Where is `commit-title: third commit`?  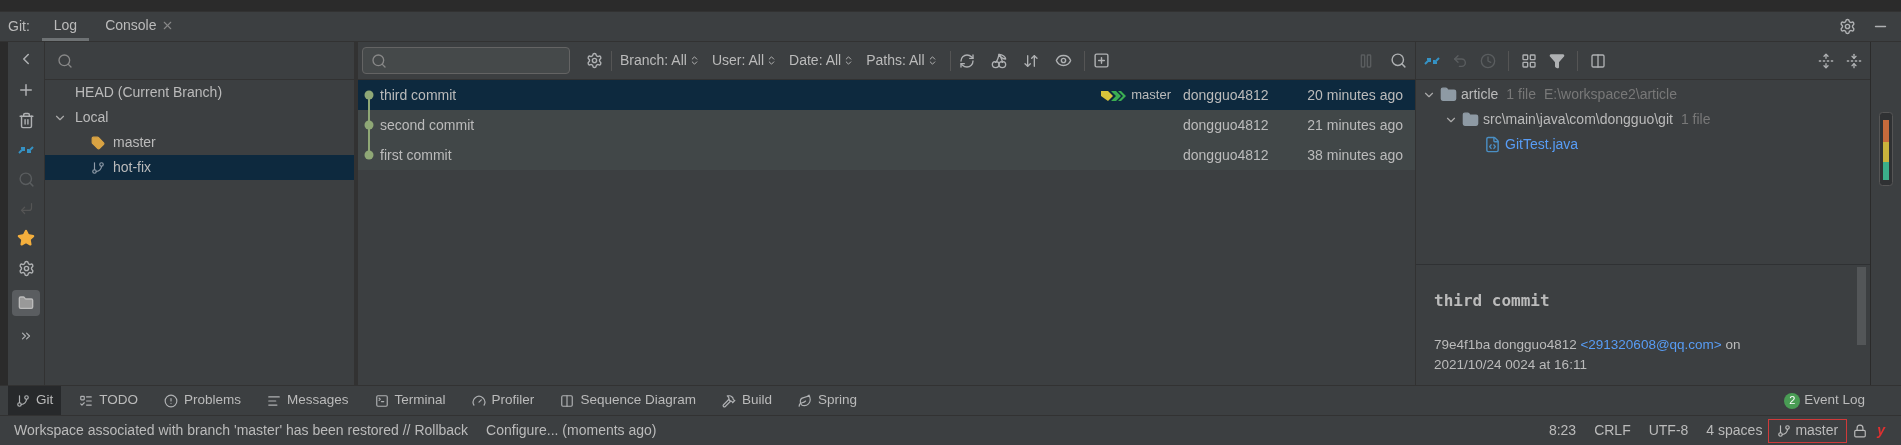 commit-title: third commit is located at coordinates (1492, 301).